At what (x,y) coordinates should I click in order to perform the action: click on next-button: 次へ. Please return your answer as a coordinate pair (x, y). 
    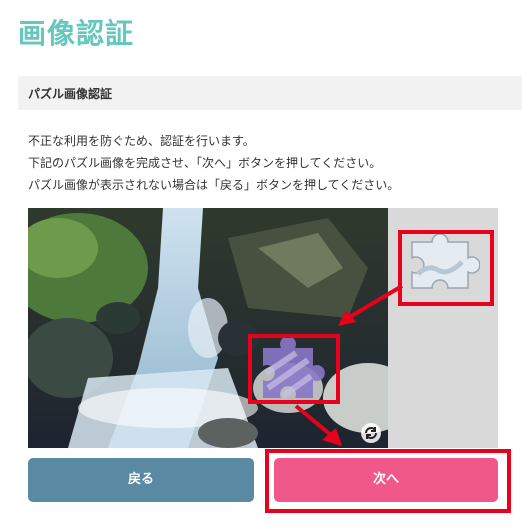
    Looking at the image, I should click on (386, 480).